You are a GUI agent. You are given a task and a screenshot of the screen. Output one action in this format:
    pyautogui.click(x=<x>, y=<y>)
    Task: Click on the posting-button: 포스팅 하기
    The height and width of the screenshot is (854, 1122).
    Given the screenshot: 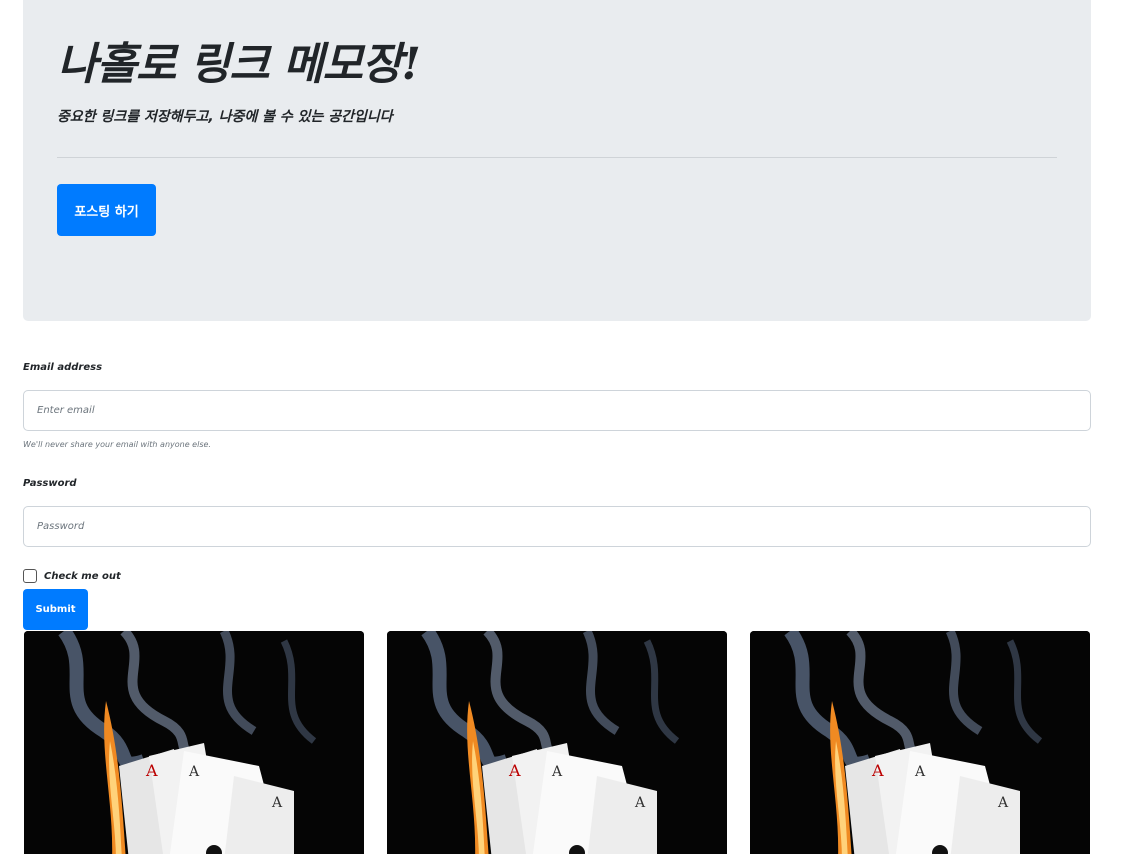 What is the action you would take?
    pyautogui.click(x=106, y=210)
    